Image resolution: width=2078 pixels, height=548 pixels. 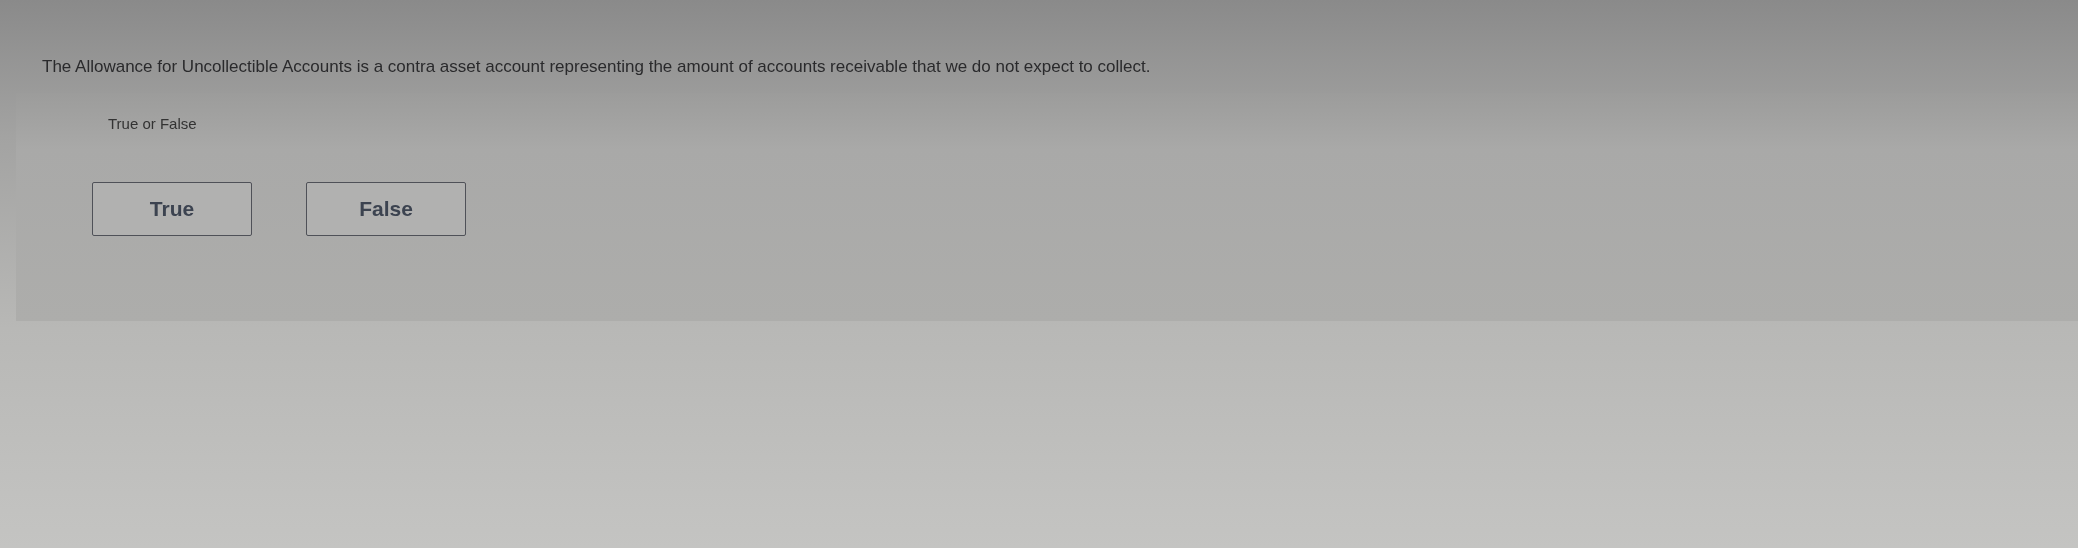 I want to click on prompt-text: True or False, so click(x=152, y=123).